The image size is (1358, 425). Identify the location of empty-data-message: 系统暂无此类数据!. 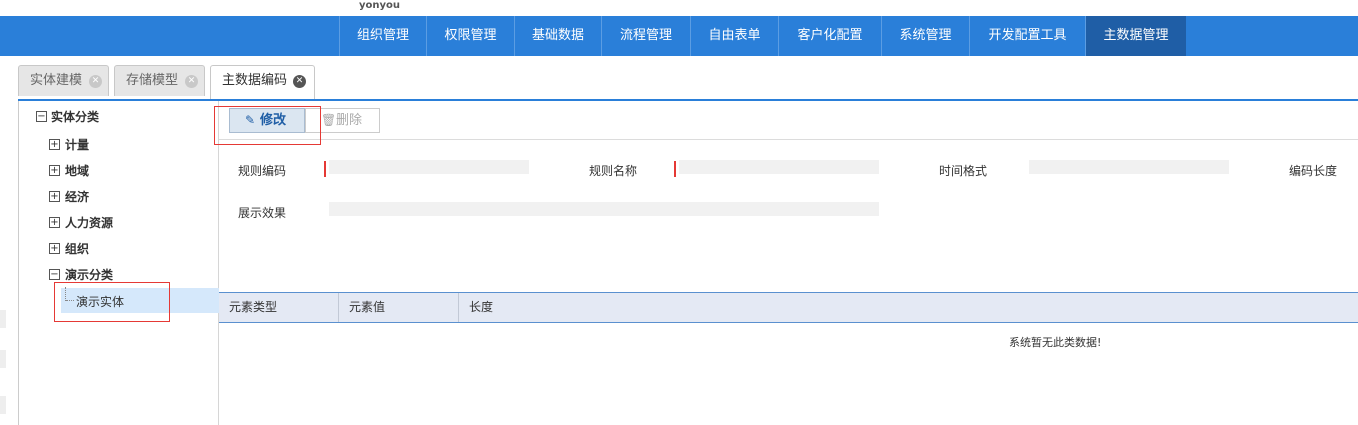
(1055, 342).